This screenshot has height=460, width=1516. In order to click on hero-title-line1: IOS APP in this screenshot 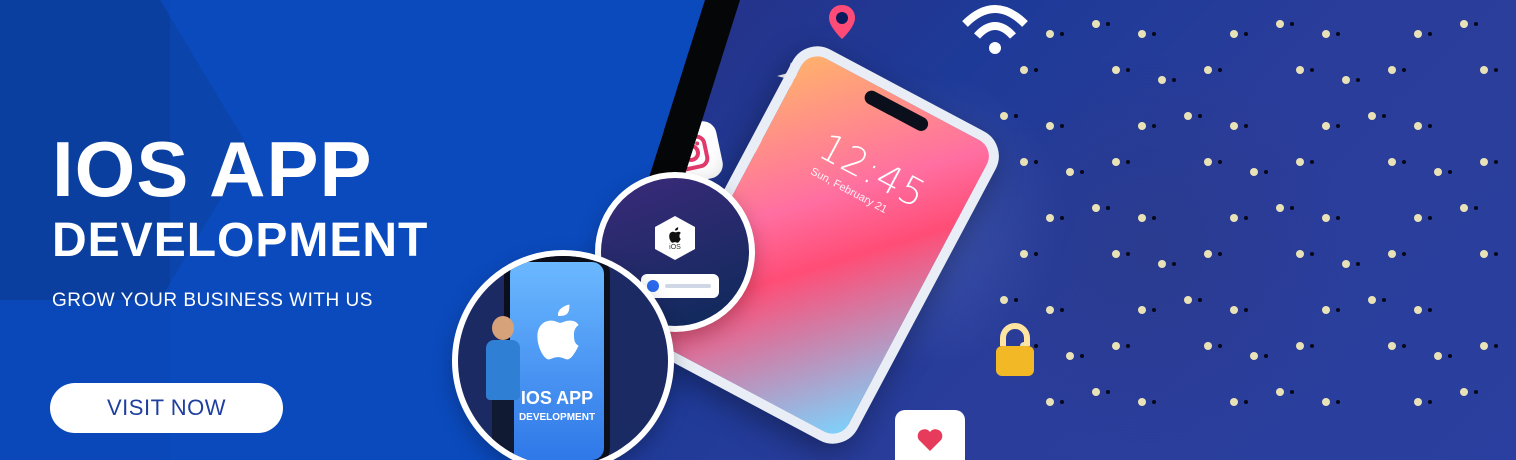, I will do `click(212, 169)`.